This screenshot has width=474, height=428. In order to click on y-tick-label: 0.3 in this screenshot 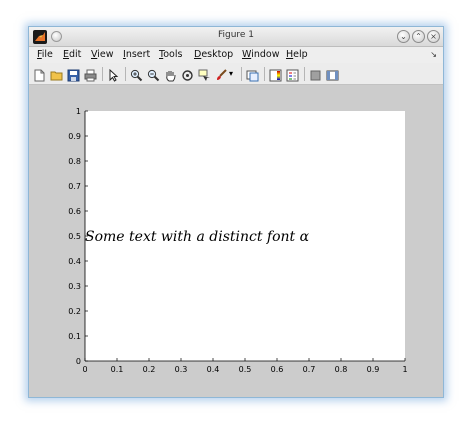, I will do `click(74, 286)`.